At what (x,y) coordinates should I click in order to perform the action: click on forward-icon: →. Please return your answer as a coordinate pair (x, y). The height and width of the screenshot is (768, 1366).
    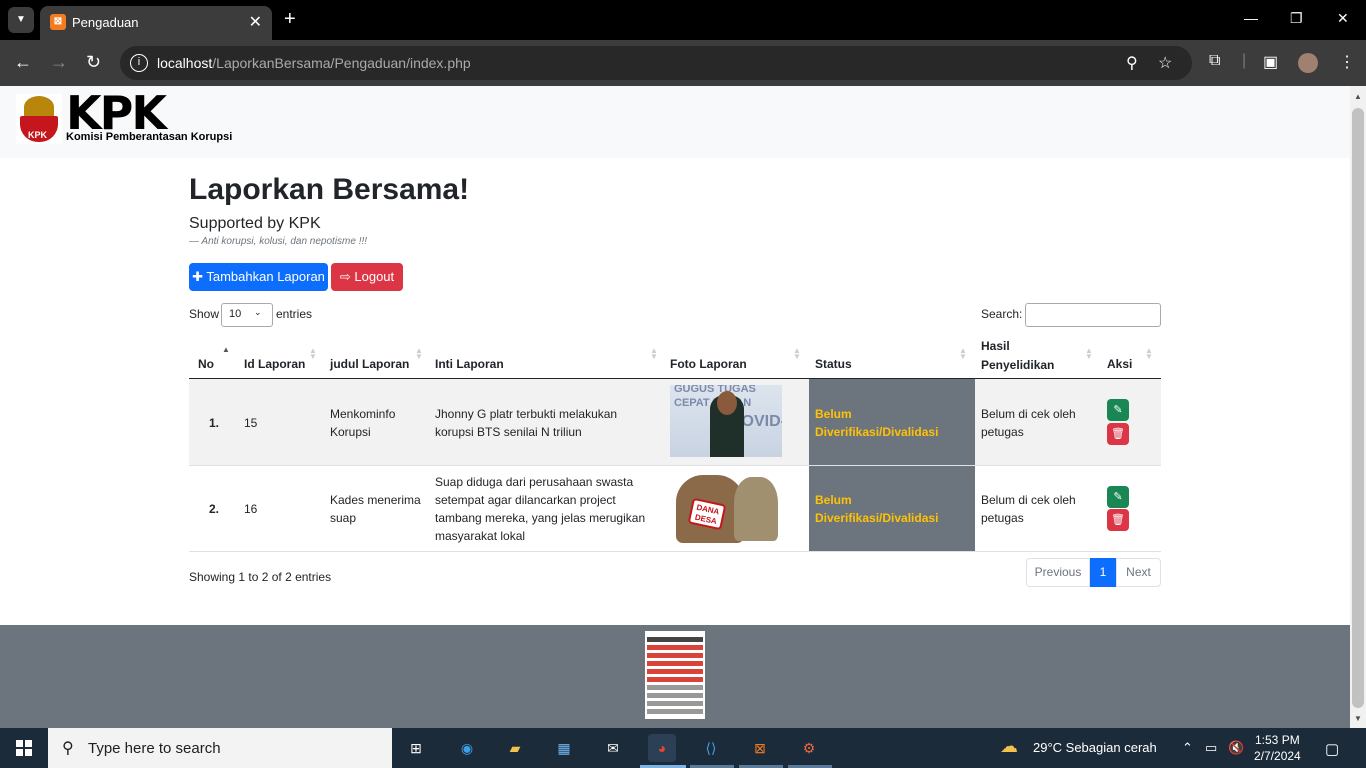
    Looking at the image, I should click on (59, 62).